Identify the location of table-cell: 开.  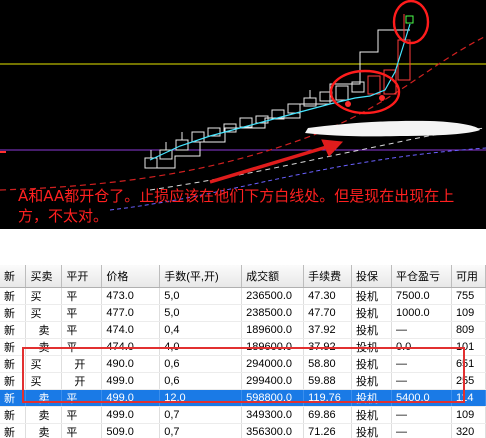
(82, 381).